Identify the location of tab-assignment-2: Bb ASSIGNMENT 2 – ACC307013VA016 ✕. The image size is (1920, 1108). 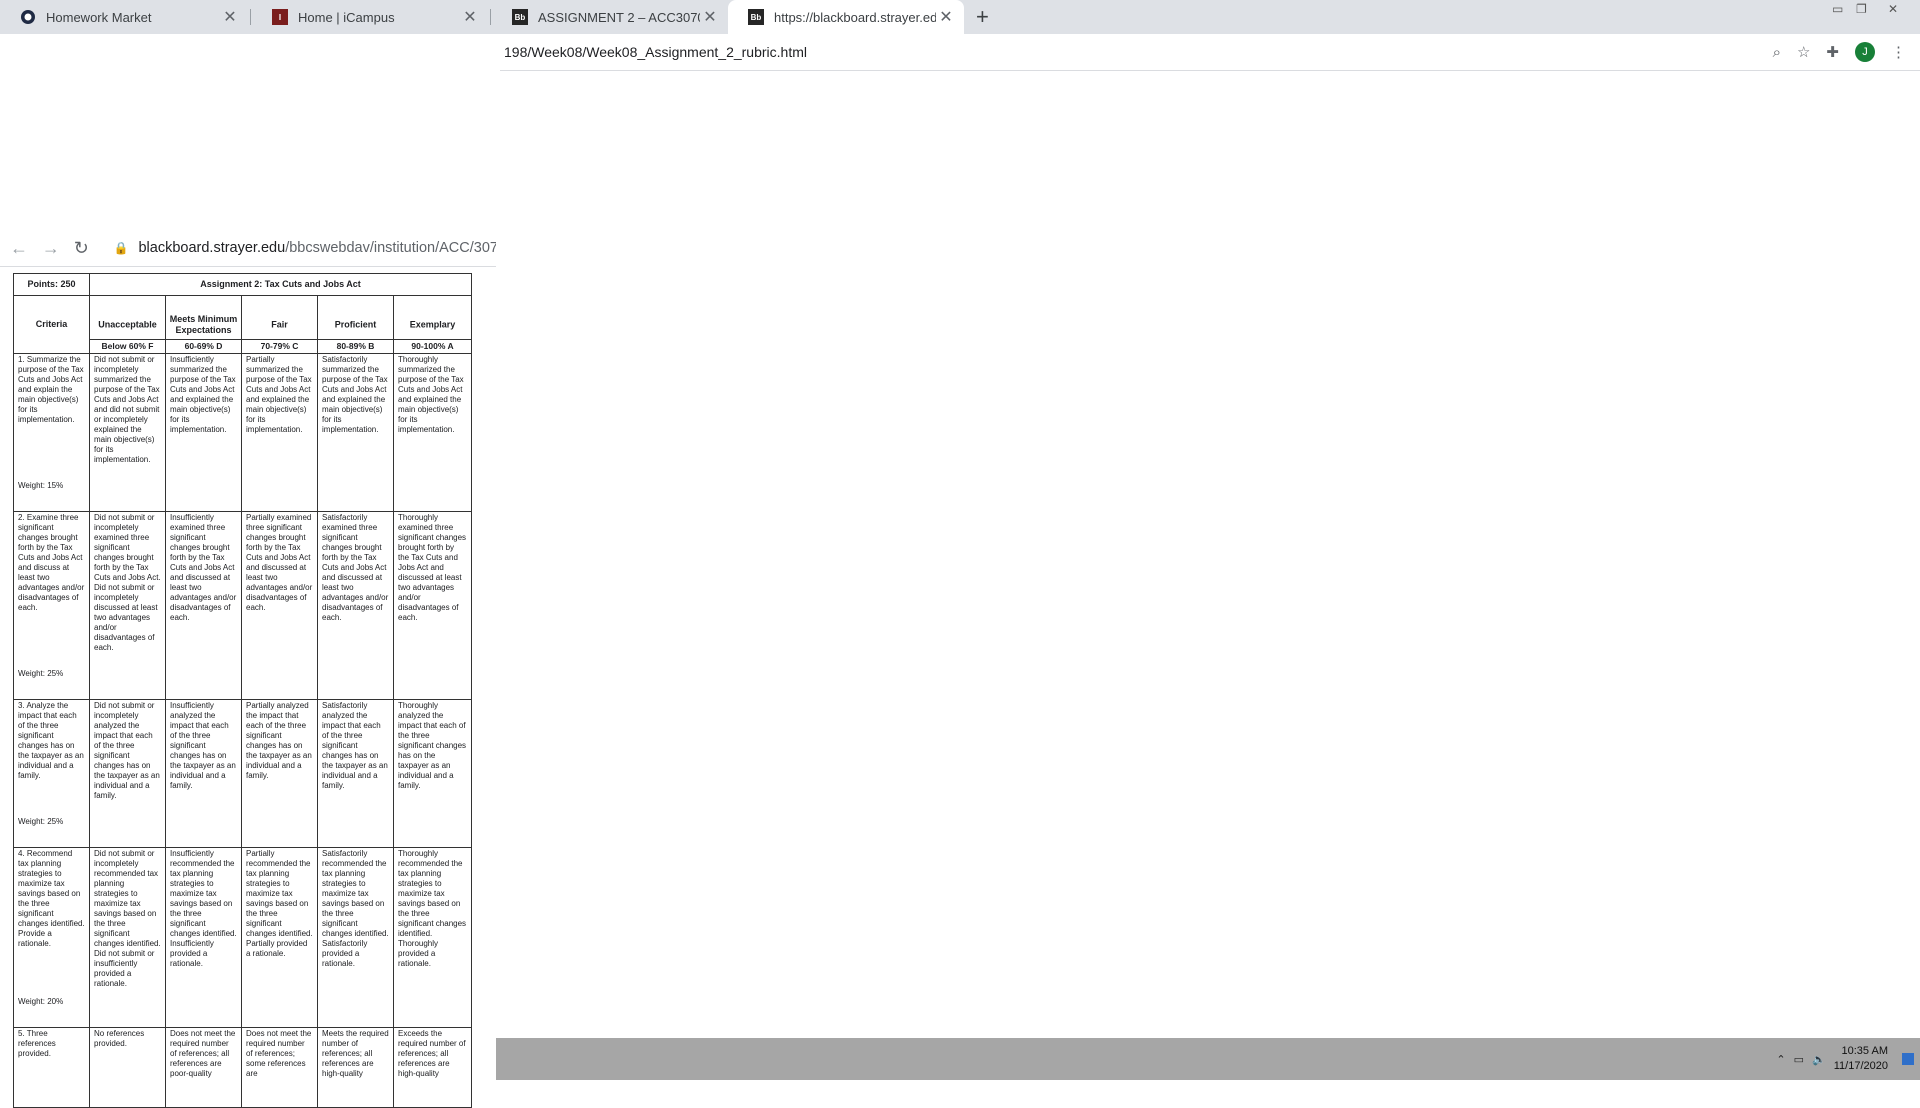
(610, 17).